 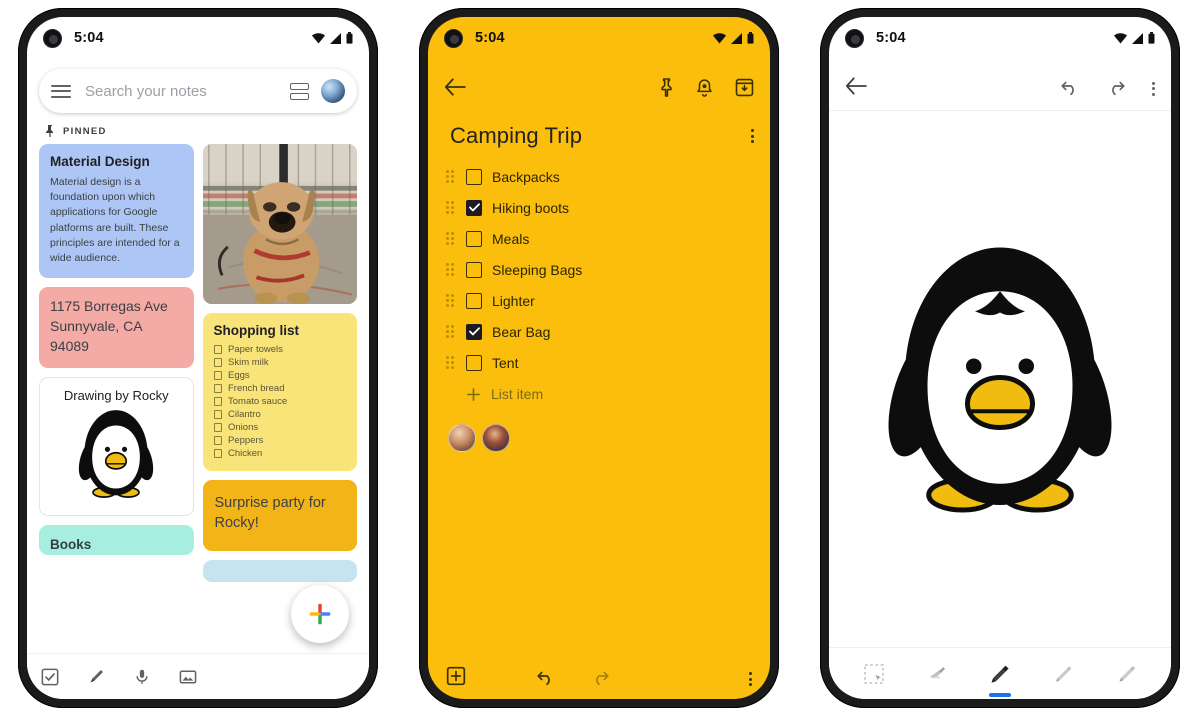 What do you see at coordinates (116, 540) in the screenshot?
I see `note-card-books: Books` at bounding box center [116, 540].